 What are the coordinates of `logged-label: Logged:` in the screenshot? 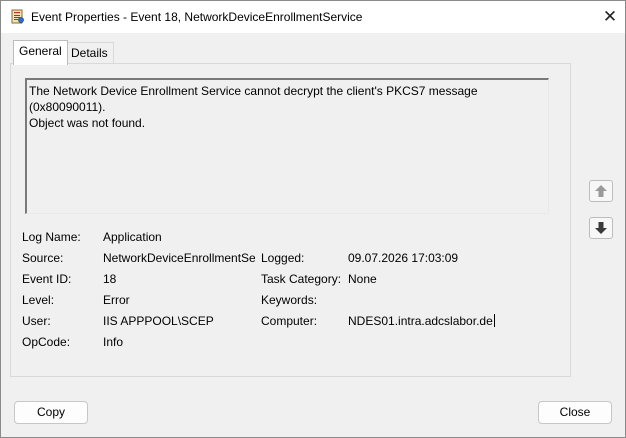 It's located at (283, 258).